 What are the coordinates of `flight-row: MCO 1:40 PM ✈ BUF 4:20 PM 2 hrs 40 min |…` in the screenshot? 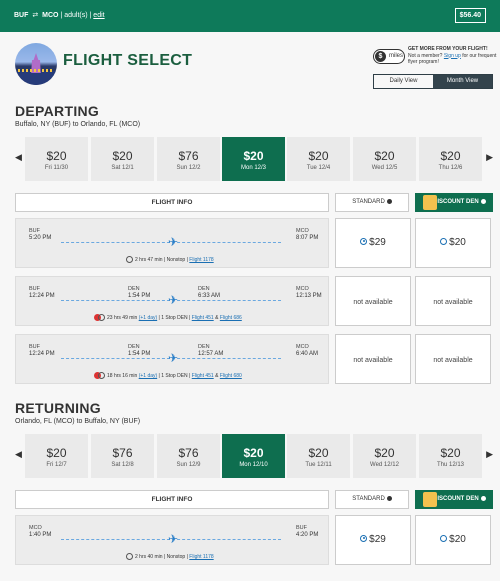 It's located at (172, 540).